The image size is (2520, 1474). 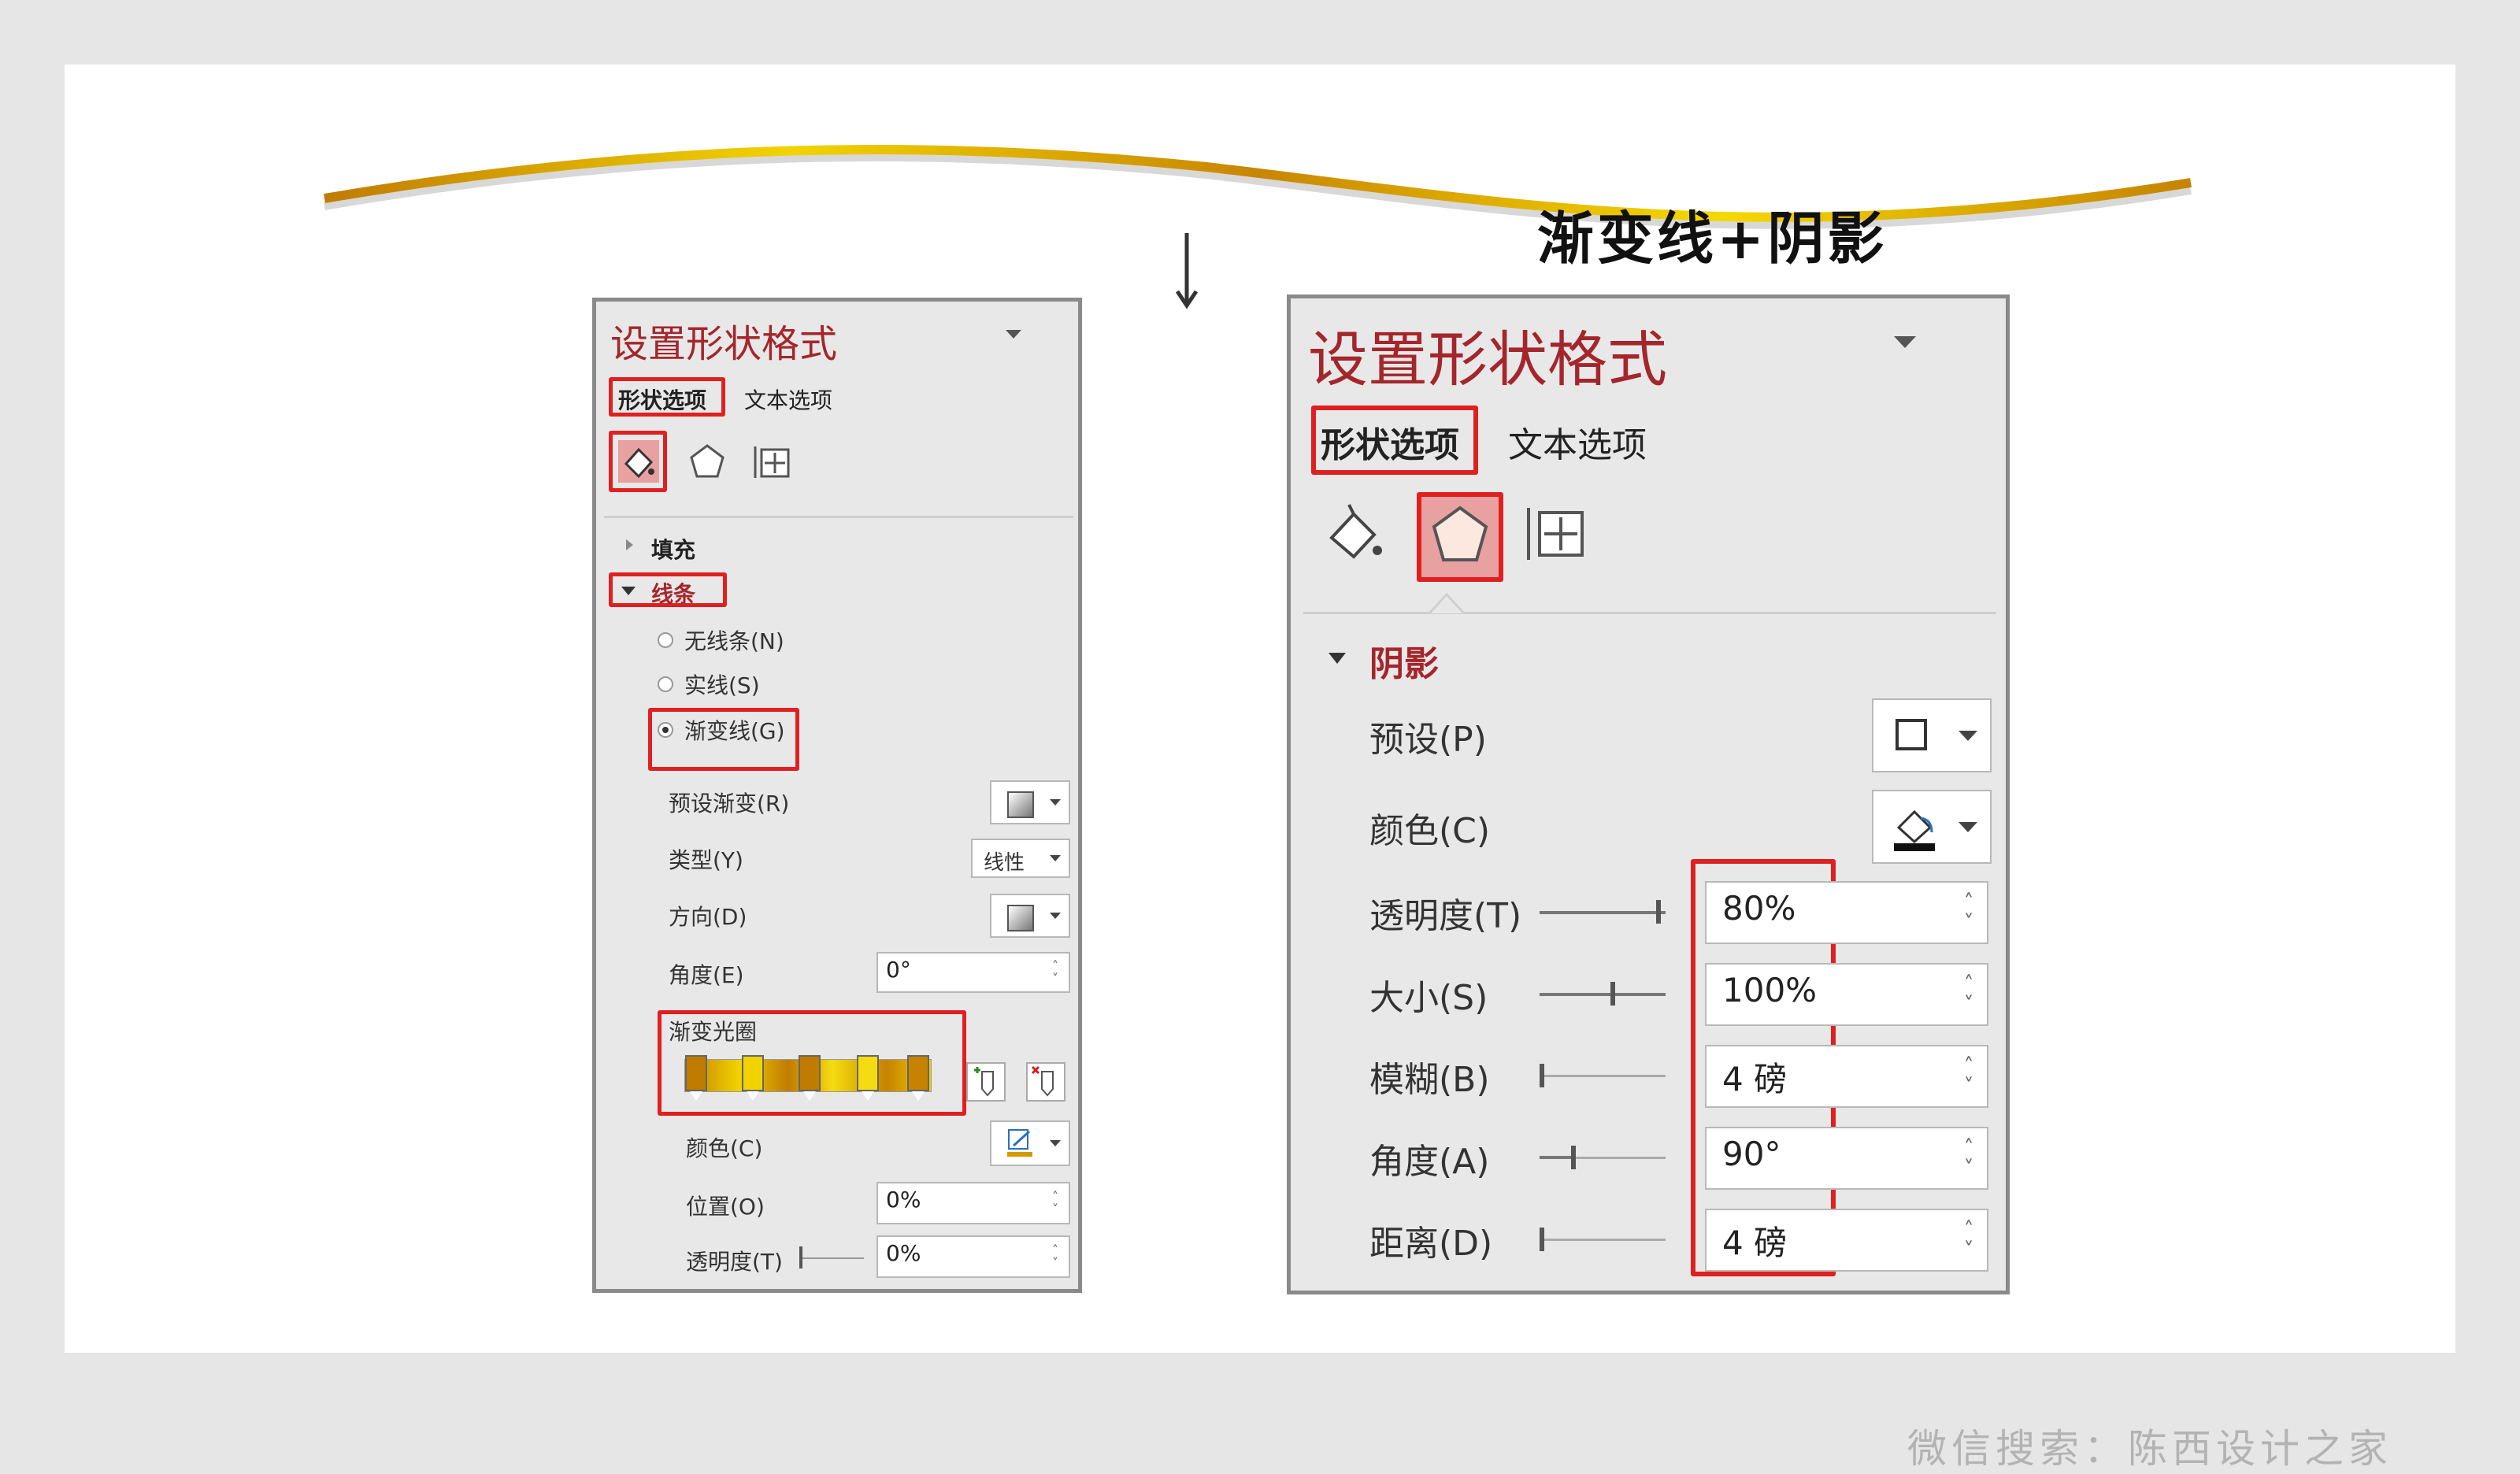 What do you see at coordinates (1649, 613) in the screenshot?
I see `divider` at bounding box center [1649, 613].